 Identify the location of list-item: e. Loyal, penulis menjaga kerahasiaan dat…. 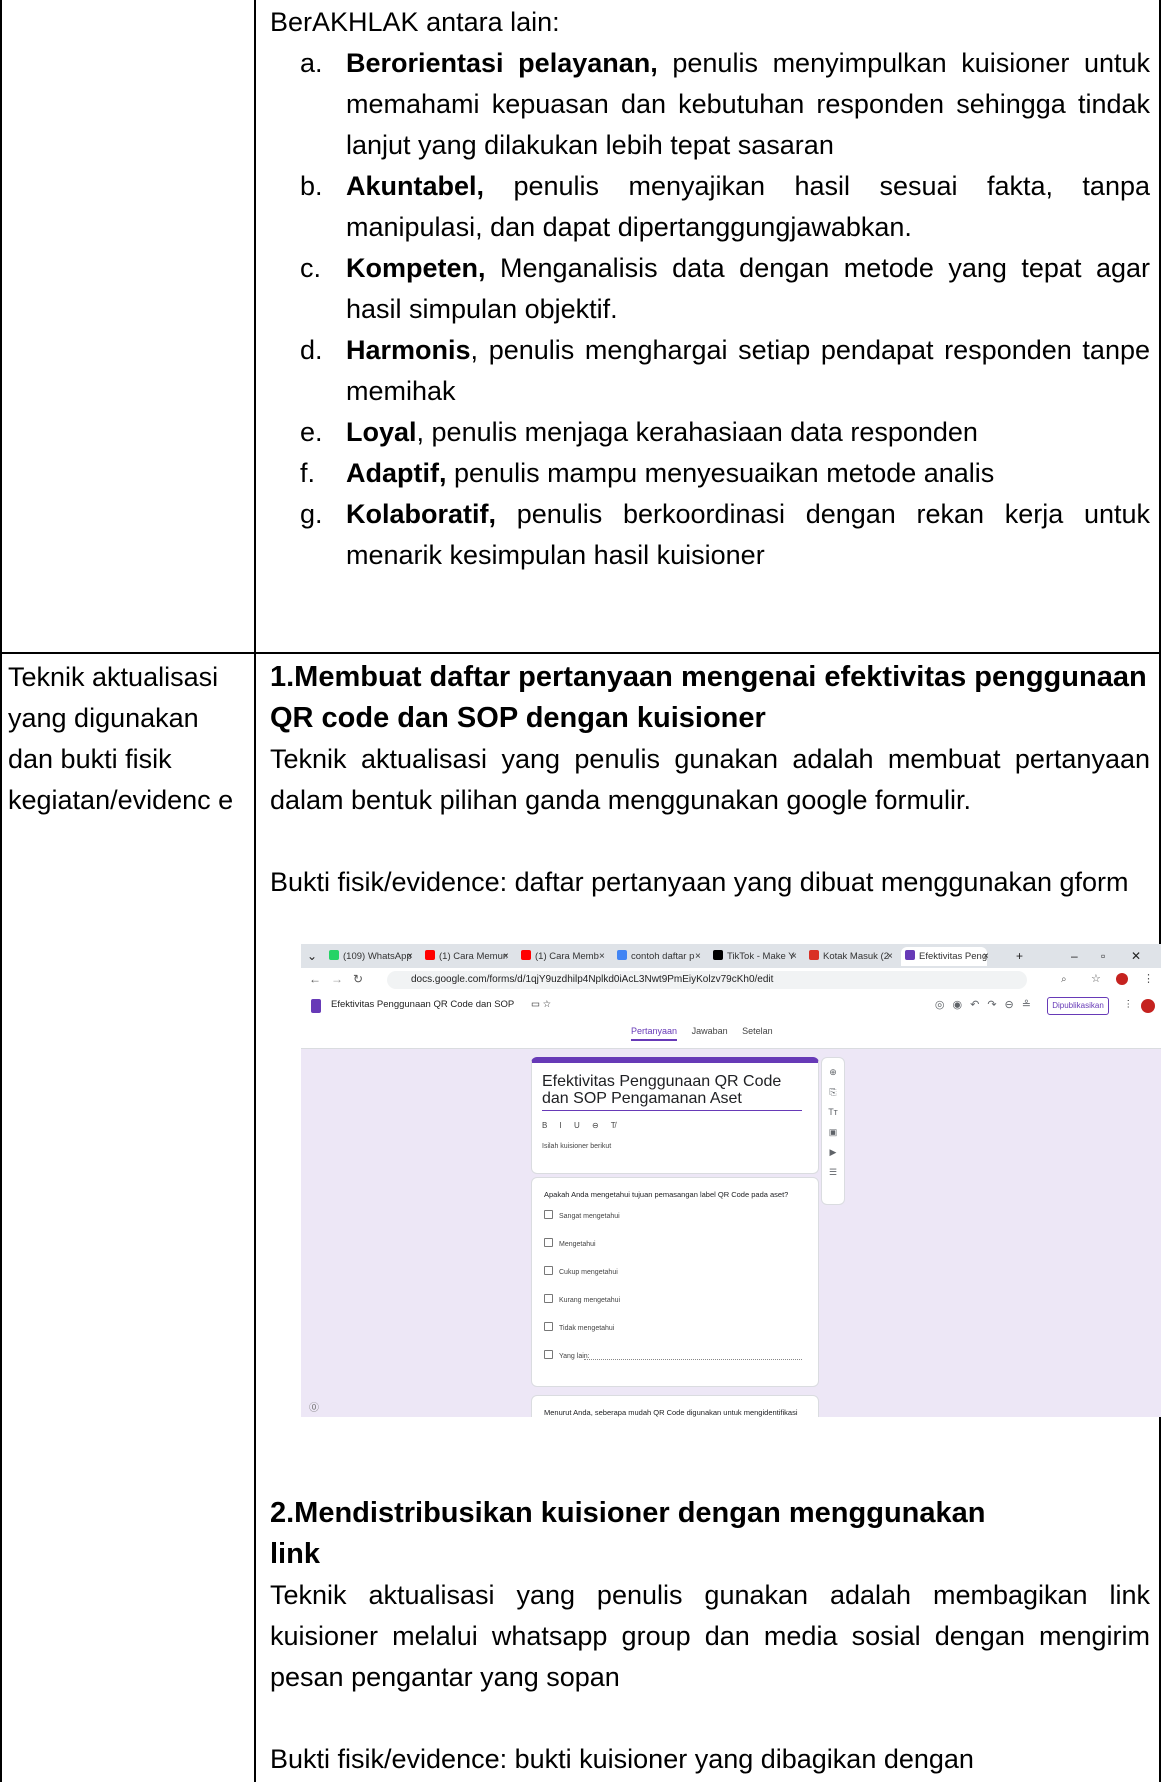
(725, 432).